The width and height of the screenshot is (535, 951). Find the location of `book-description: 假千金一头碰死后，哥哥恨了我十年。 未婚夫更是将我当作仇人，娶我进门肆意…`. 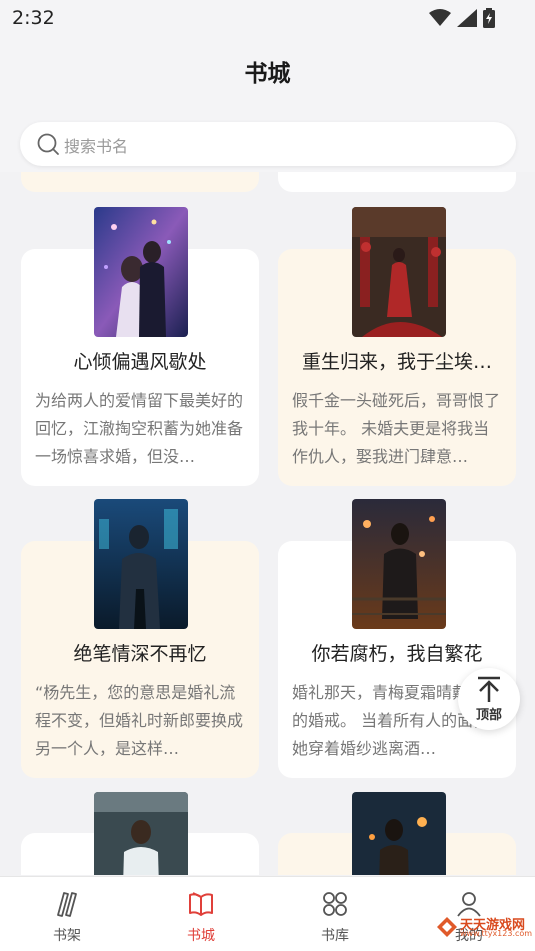

book-description: 假千金一头碰死后，哥哥恨了我十年。 未婚夫更是将我当作仇人，娶我进门肆意… is located at coordinates (396, 428).